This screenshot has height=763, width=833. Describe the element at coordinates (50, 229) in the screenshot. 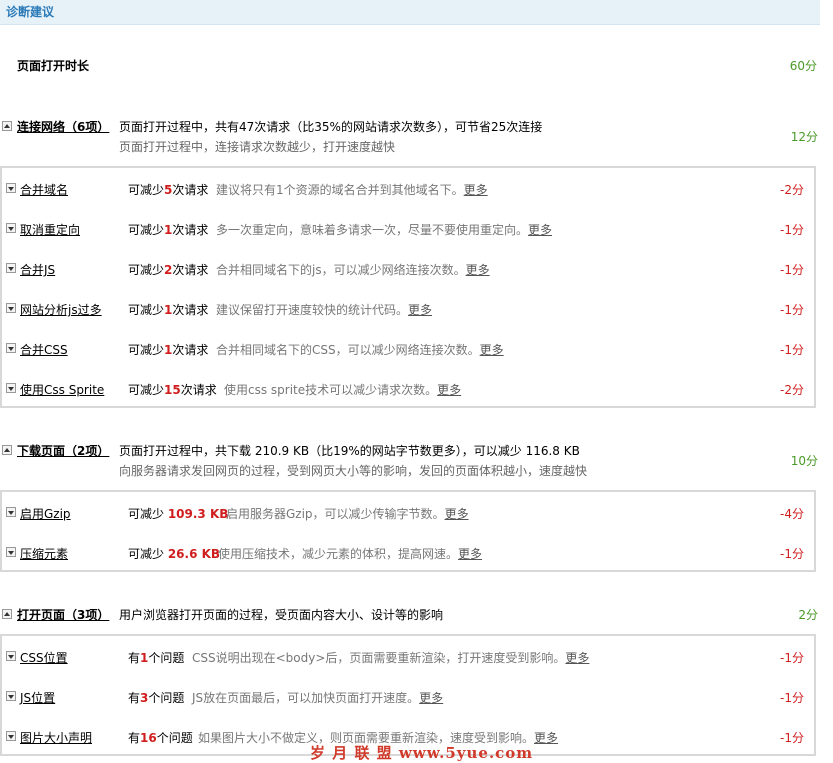

I see `suggestion-name: 取消重定向` at that location.